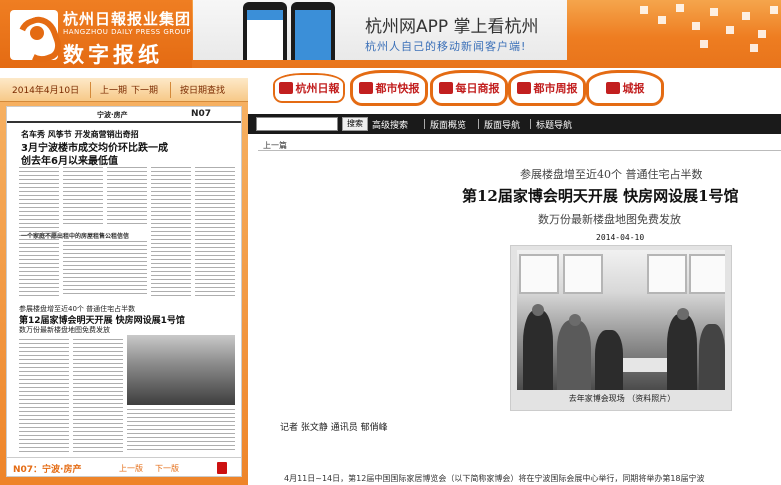 The image size is (781, 485). I want to click on banner-title: 杭州网APP 掌上看杭州, so click(452, 27).